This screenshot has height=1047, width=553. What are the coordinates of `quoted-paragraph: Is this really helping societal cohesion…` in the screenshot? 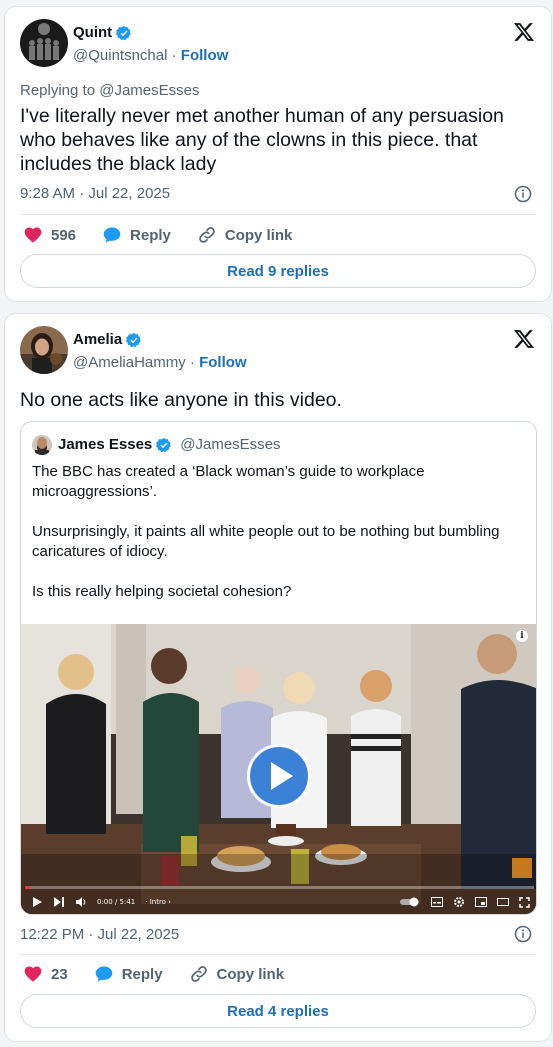 It's located at (162, 591).